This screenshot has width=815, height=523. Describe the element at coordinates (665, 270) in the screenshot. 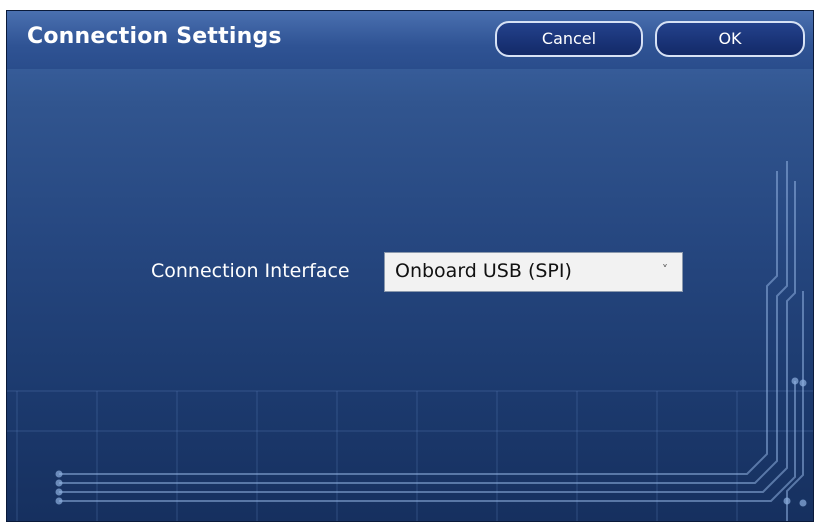

I see `chevron-down-icon: ˅` at that location.